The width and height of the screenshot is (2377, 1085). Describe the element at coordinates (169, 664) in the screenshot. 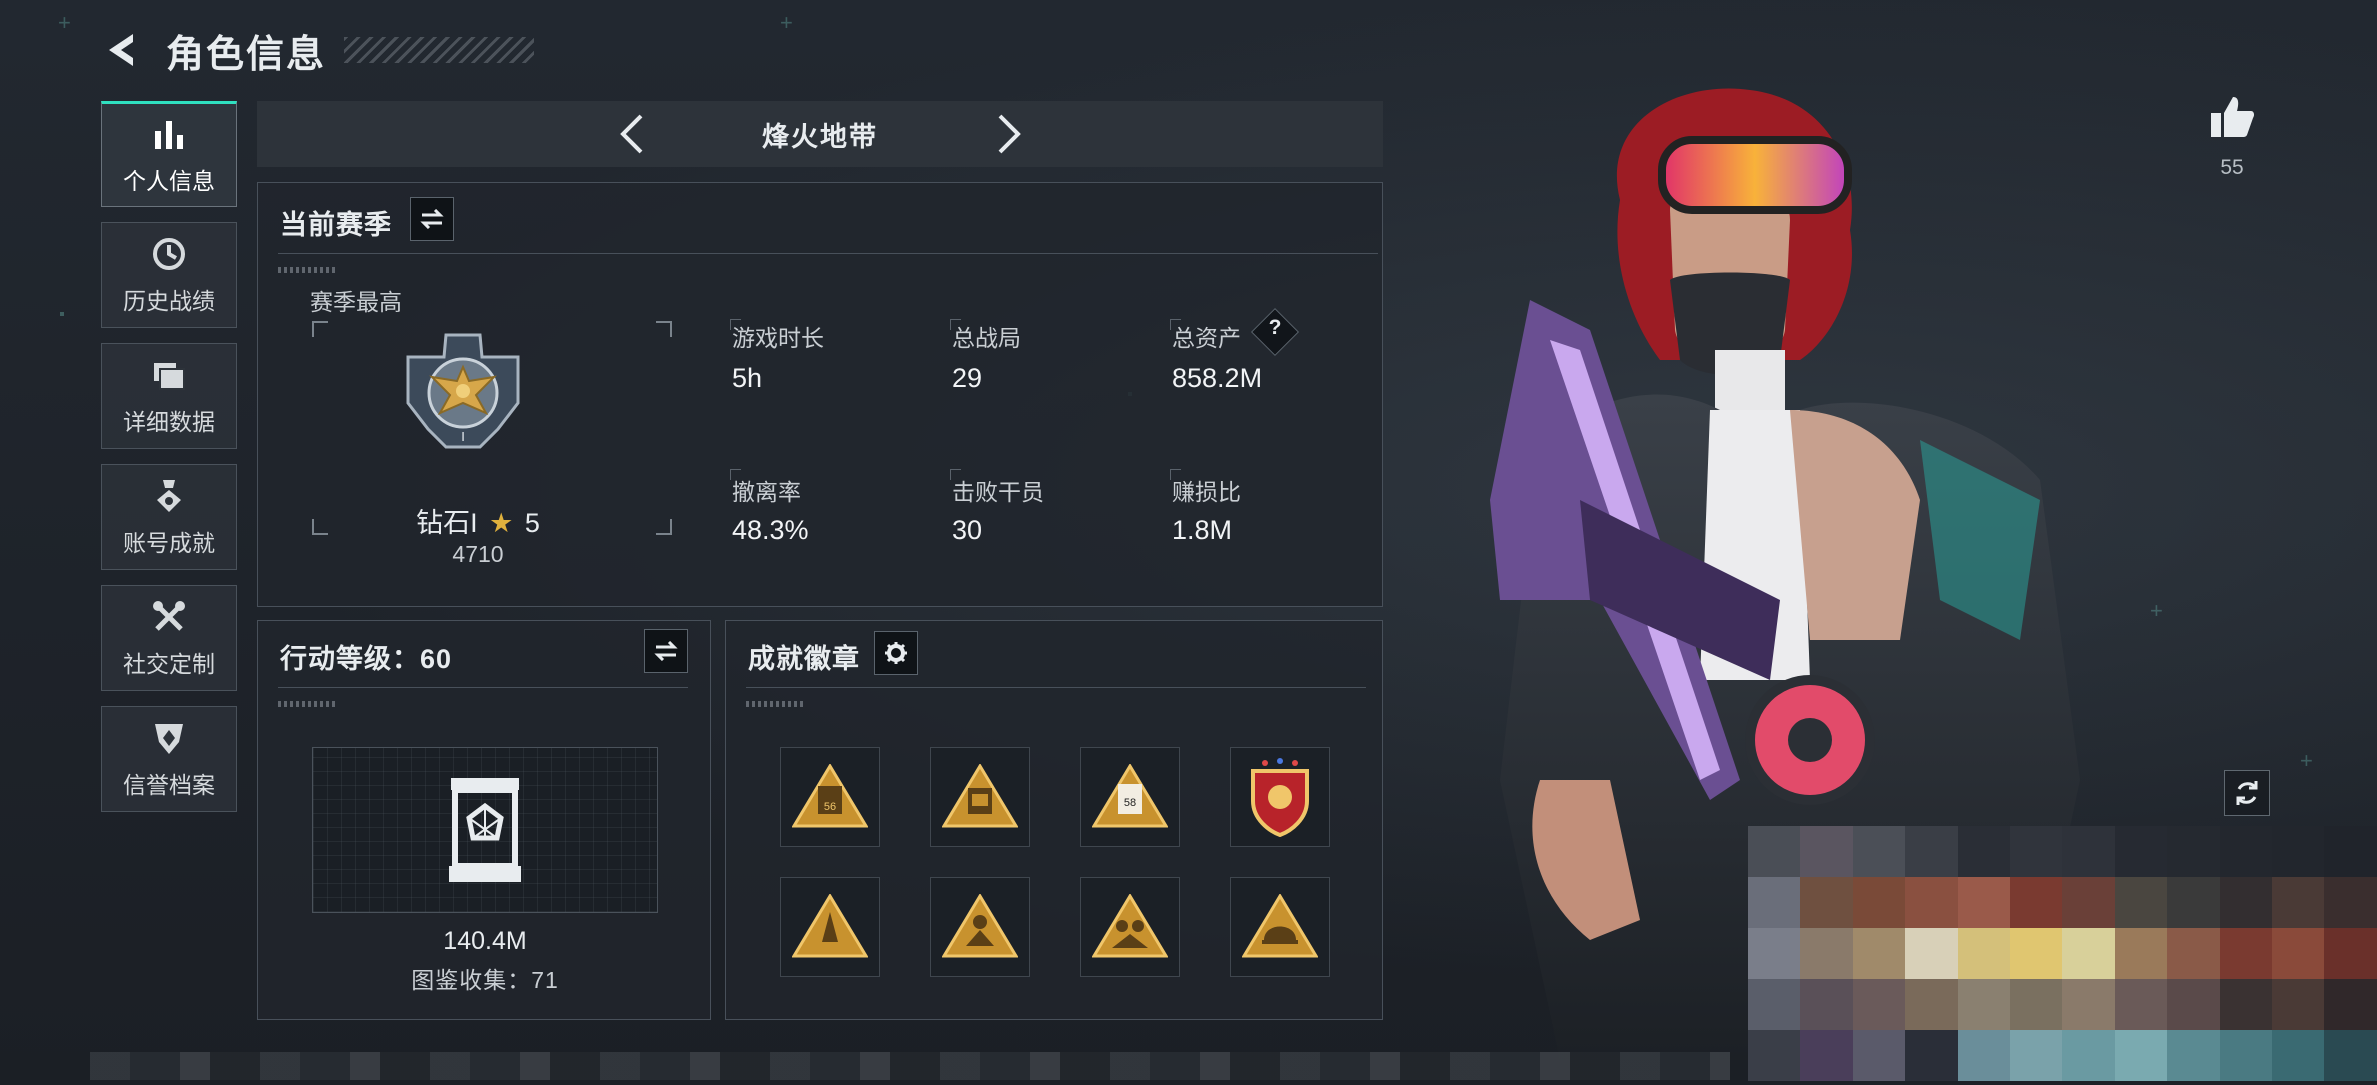

I see `nav-label: 社交定制` at that location.